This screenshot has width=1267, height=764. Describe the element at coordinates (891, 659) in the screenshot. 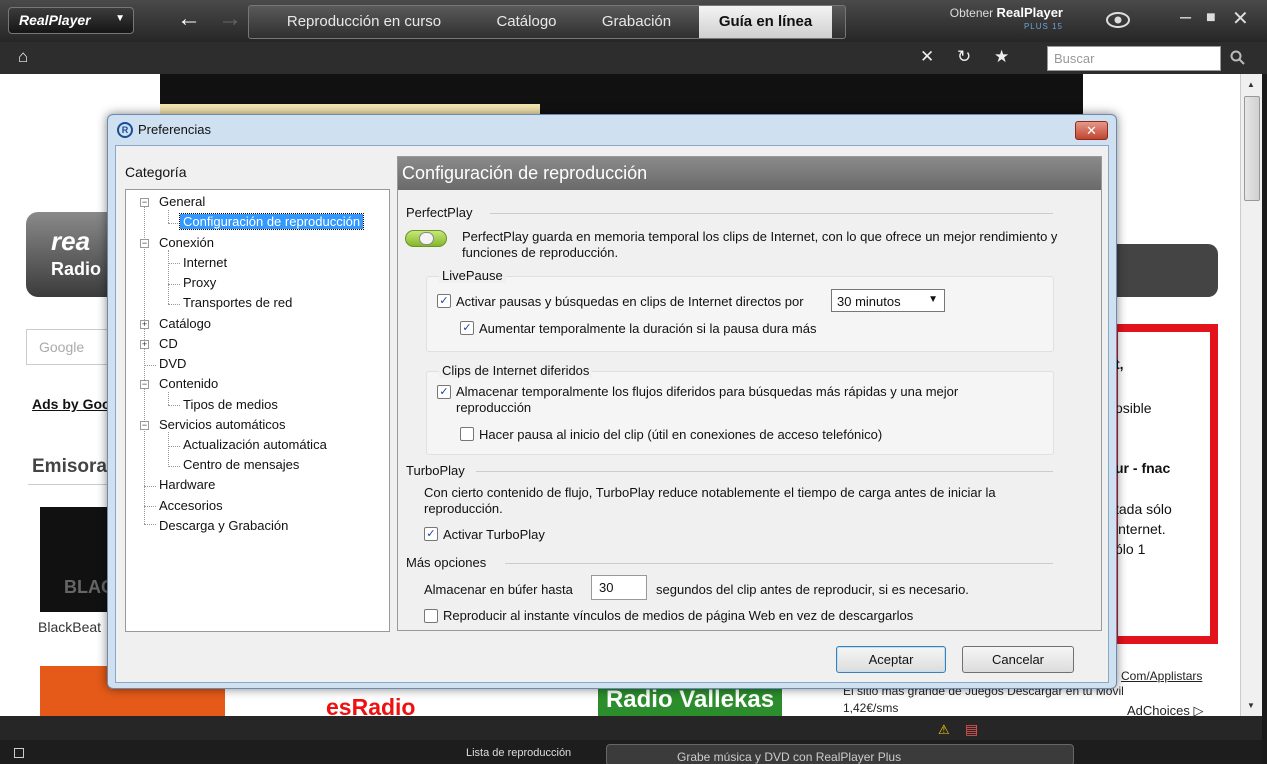

I see `ok-button: Aceptar` at that location.